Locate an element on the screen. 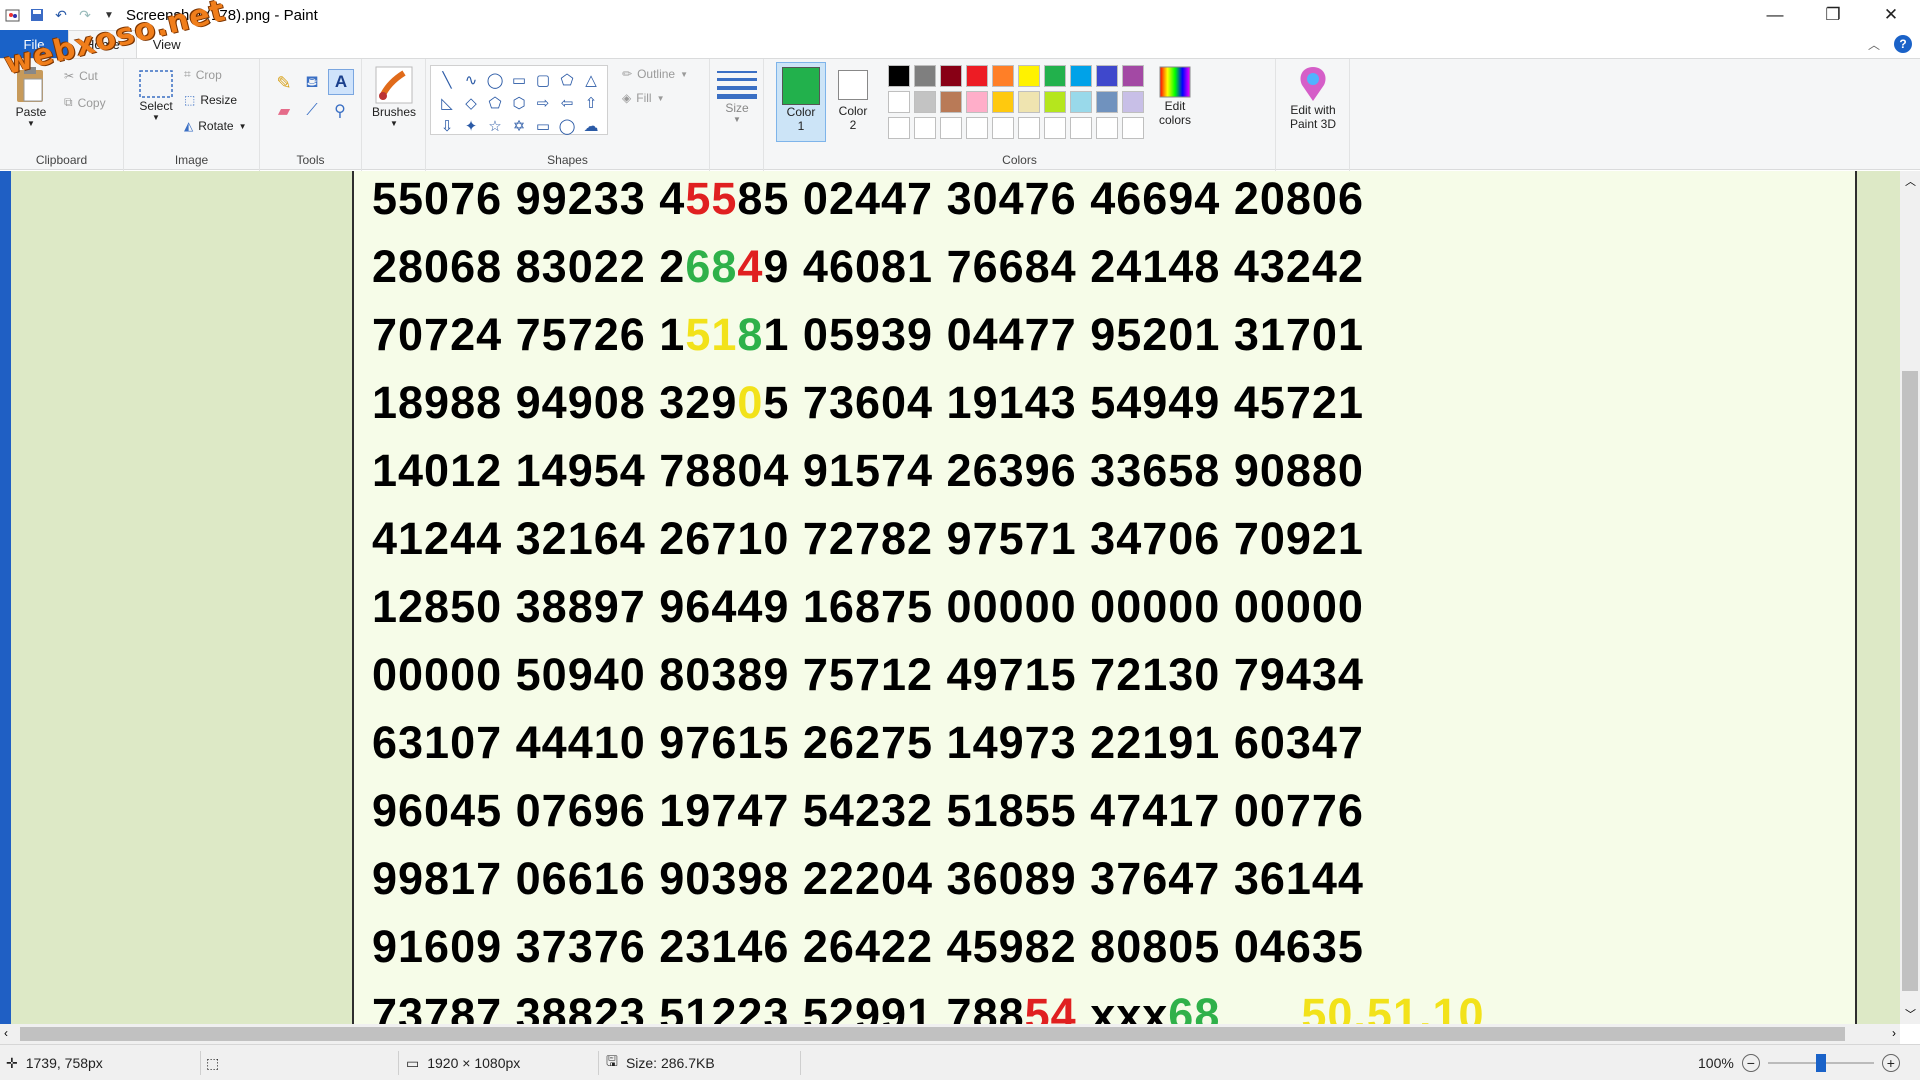 This screenshot has width=1920, height=1081. select-button: Select ▼ is located at coordinates (156, 95).